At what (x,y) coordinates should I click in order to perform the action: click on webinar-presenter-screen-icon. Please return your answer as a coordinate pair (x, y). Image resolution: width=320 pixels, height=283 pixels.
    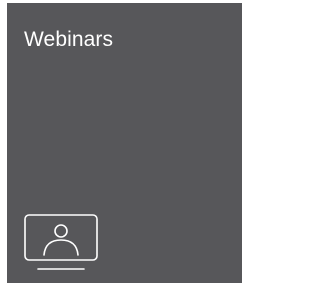
    Looking at the image, I should click on (62, 245).